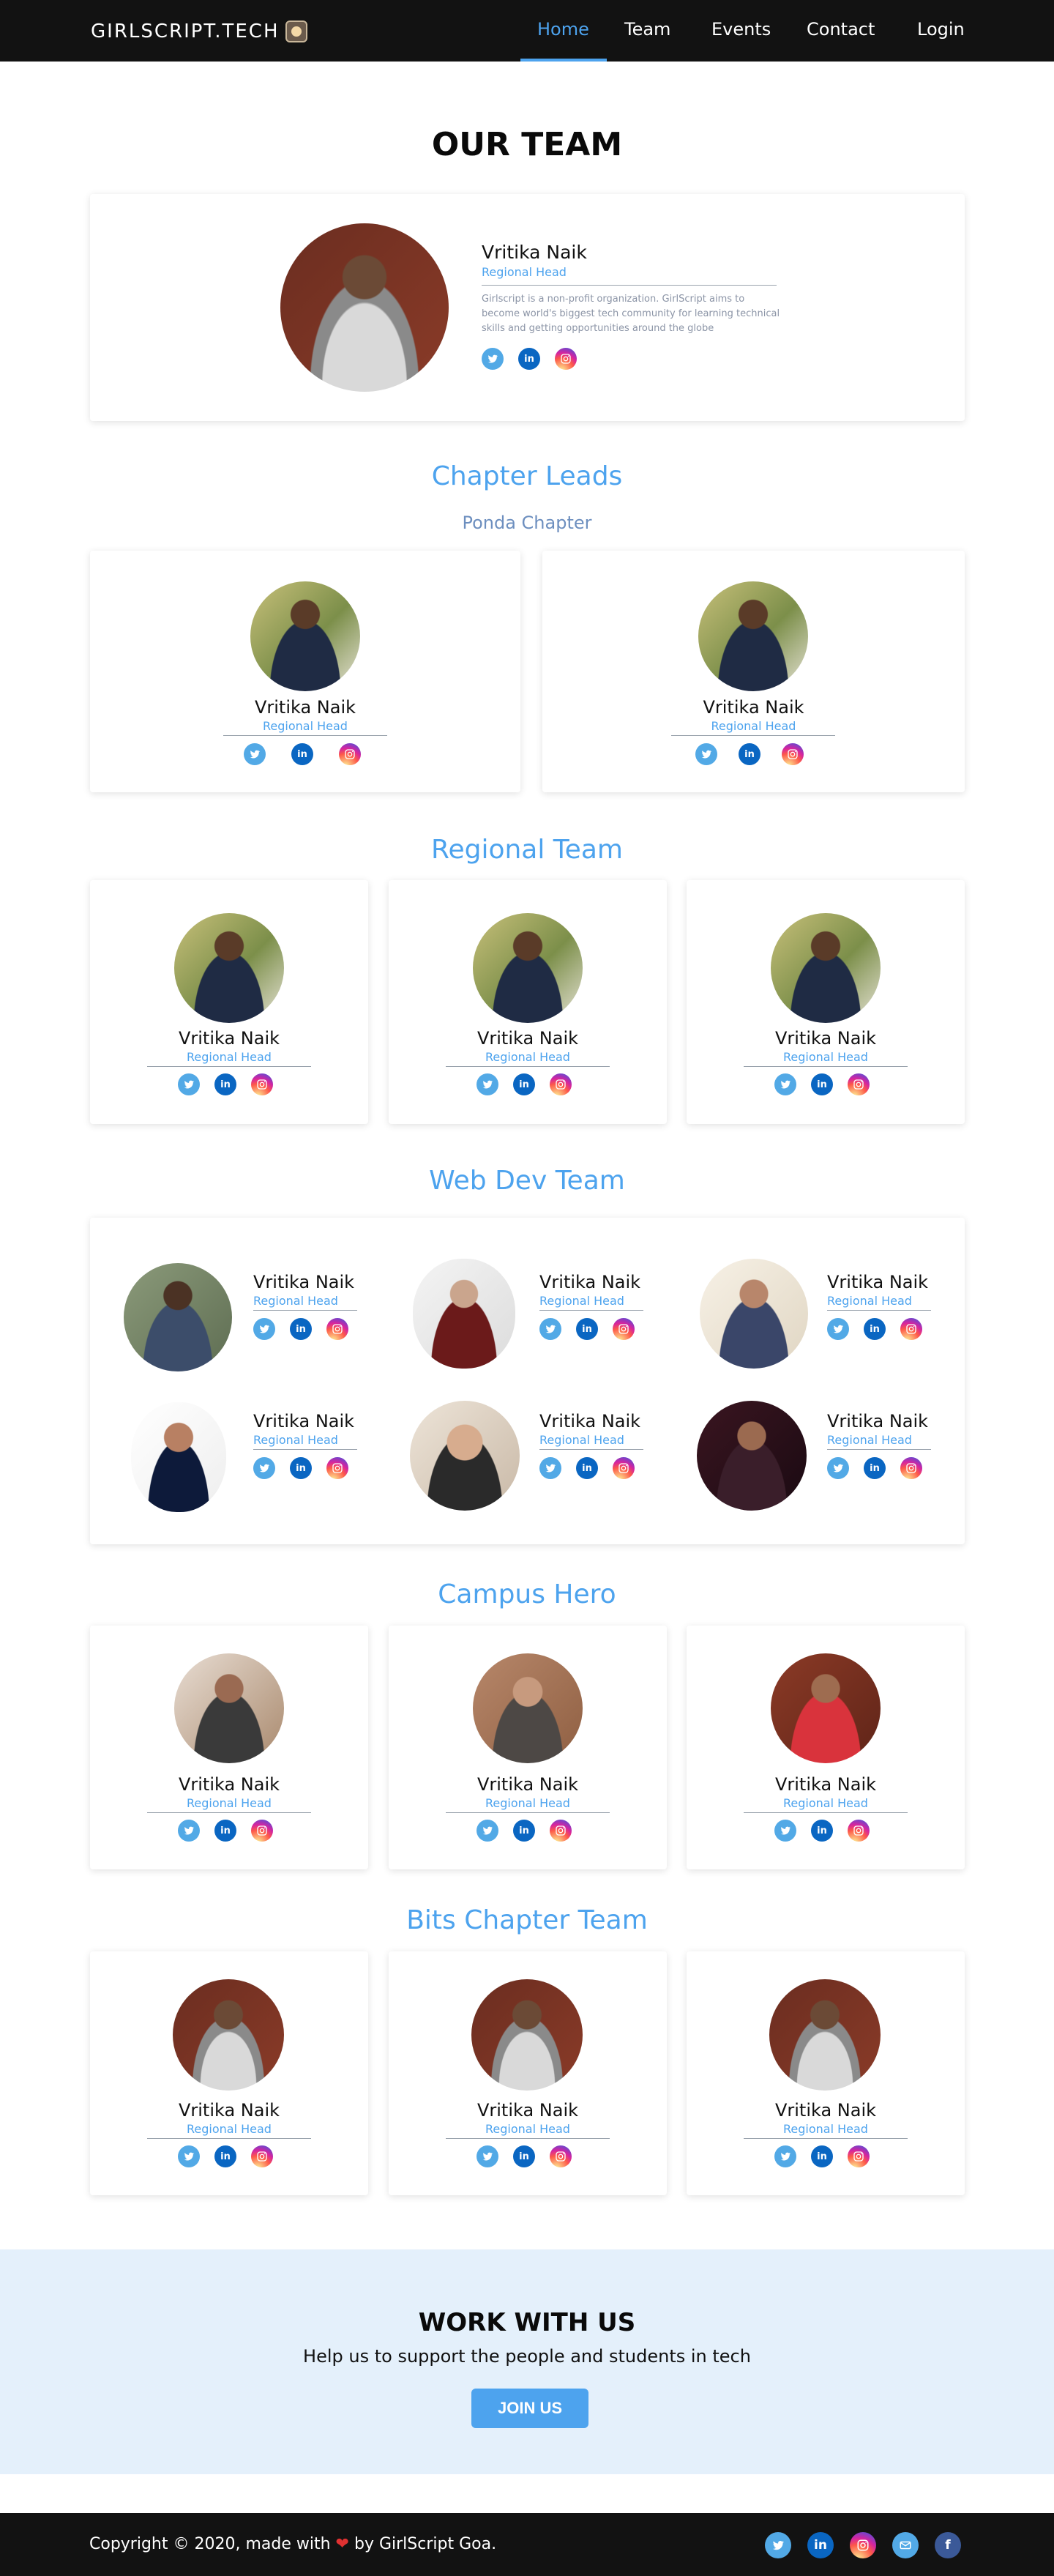 Image resolution: width=1054 pixels, height=2576 pixels. Describe the element at coordinates (647, 29) in the screenshot. I see `nav-team: Team` at that location.